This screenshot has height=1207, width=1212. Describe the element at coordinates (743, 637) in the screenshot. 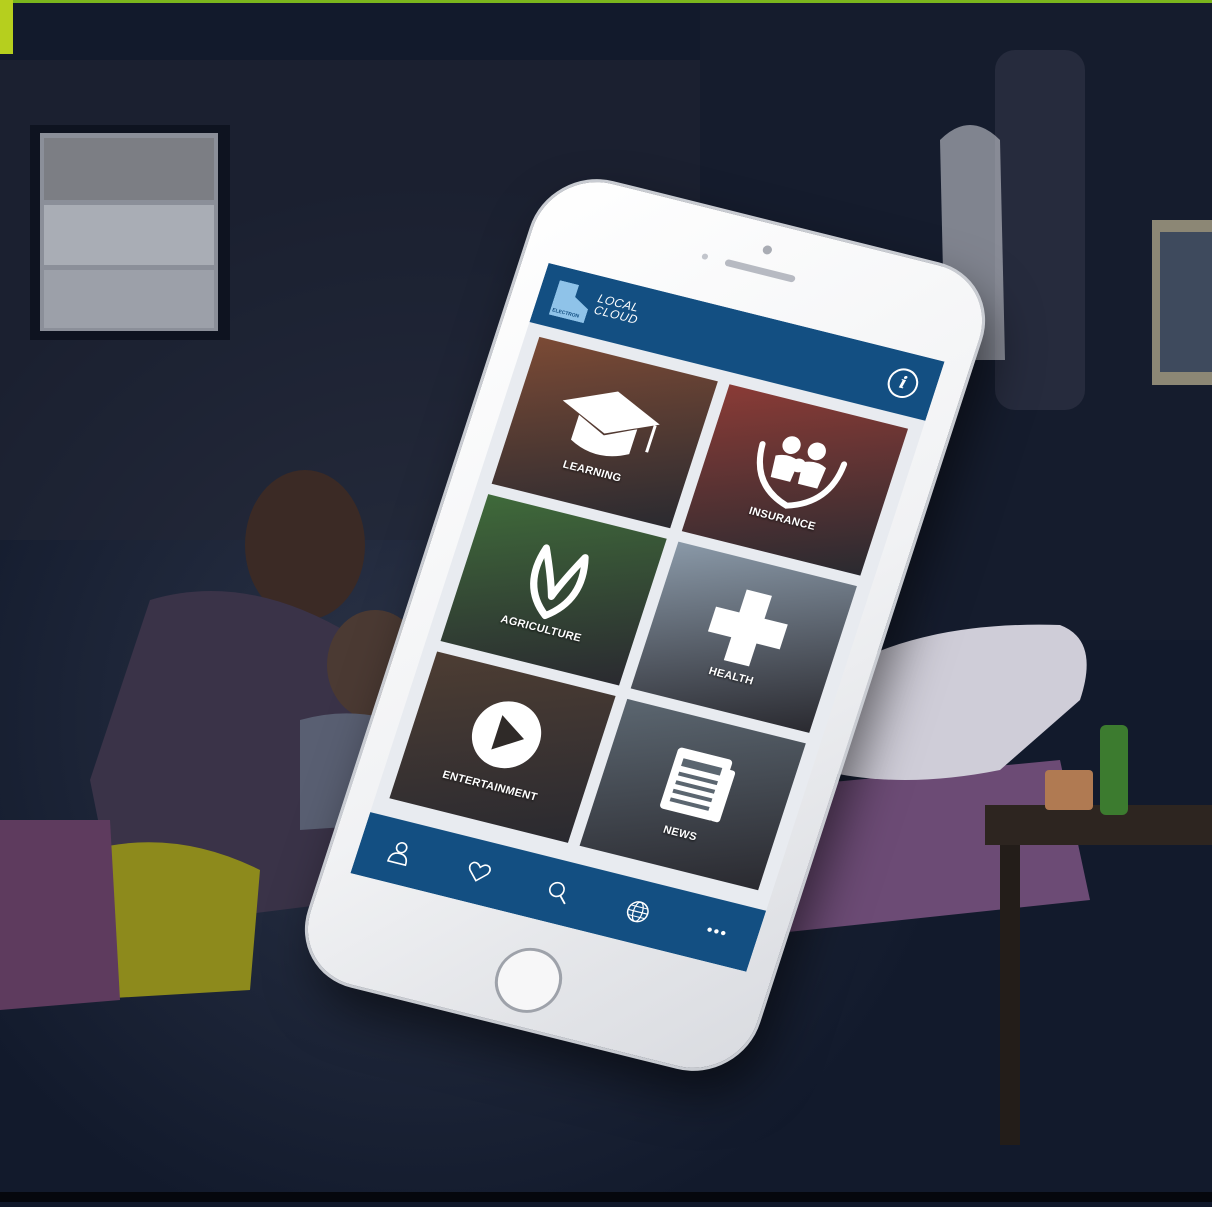

I see `tile-health: HEALTH` at that location.